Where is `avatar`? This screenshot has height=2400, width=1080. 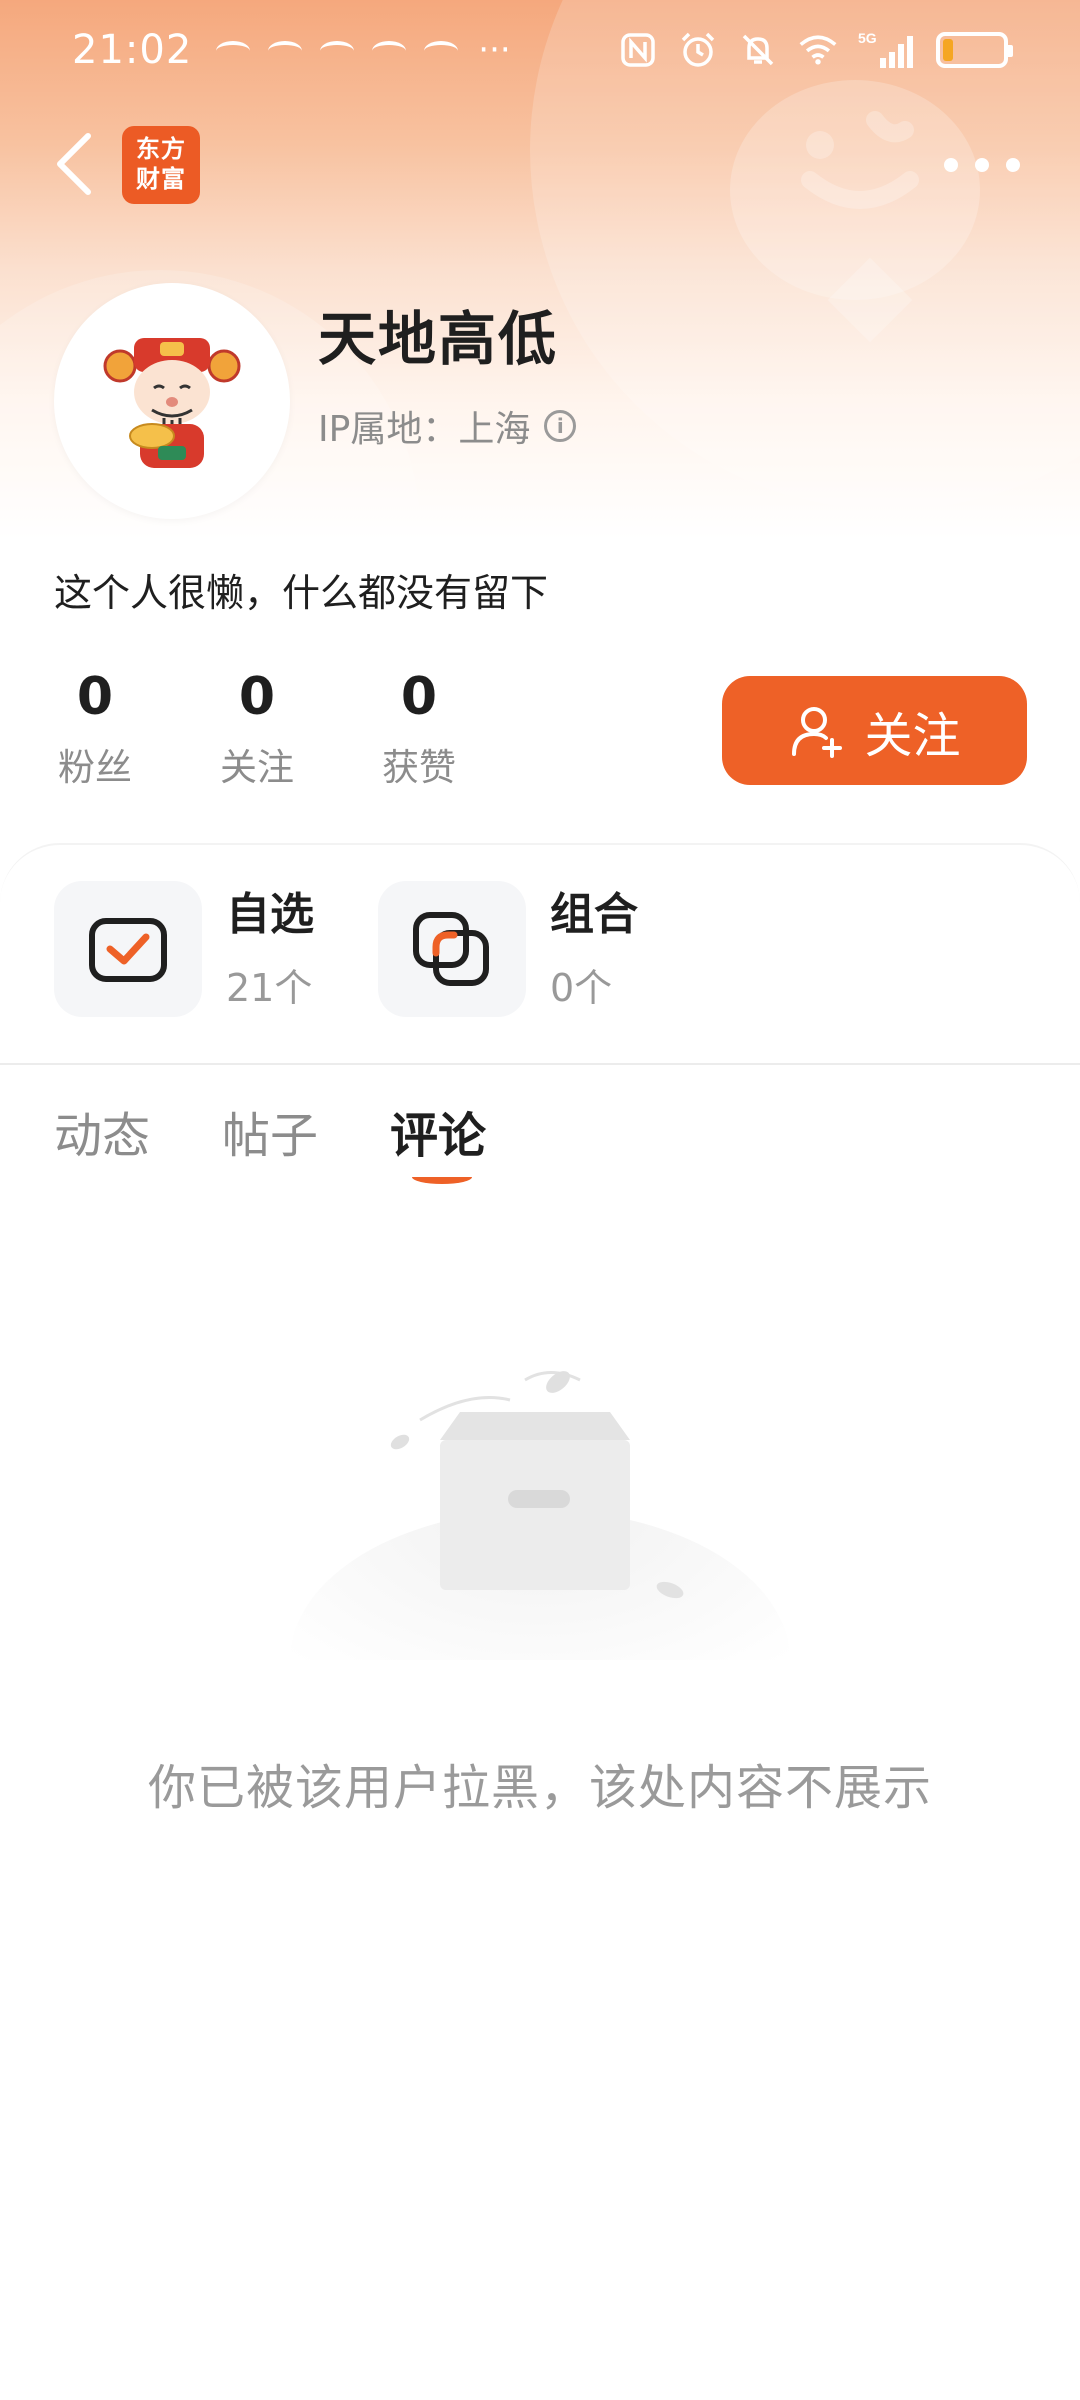
avatar is located at coordinates (172, 401).